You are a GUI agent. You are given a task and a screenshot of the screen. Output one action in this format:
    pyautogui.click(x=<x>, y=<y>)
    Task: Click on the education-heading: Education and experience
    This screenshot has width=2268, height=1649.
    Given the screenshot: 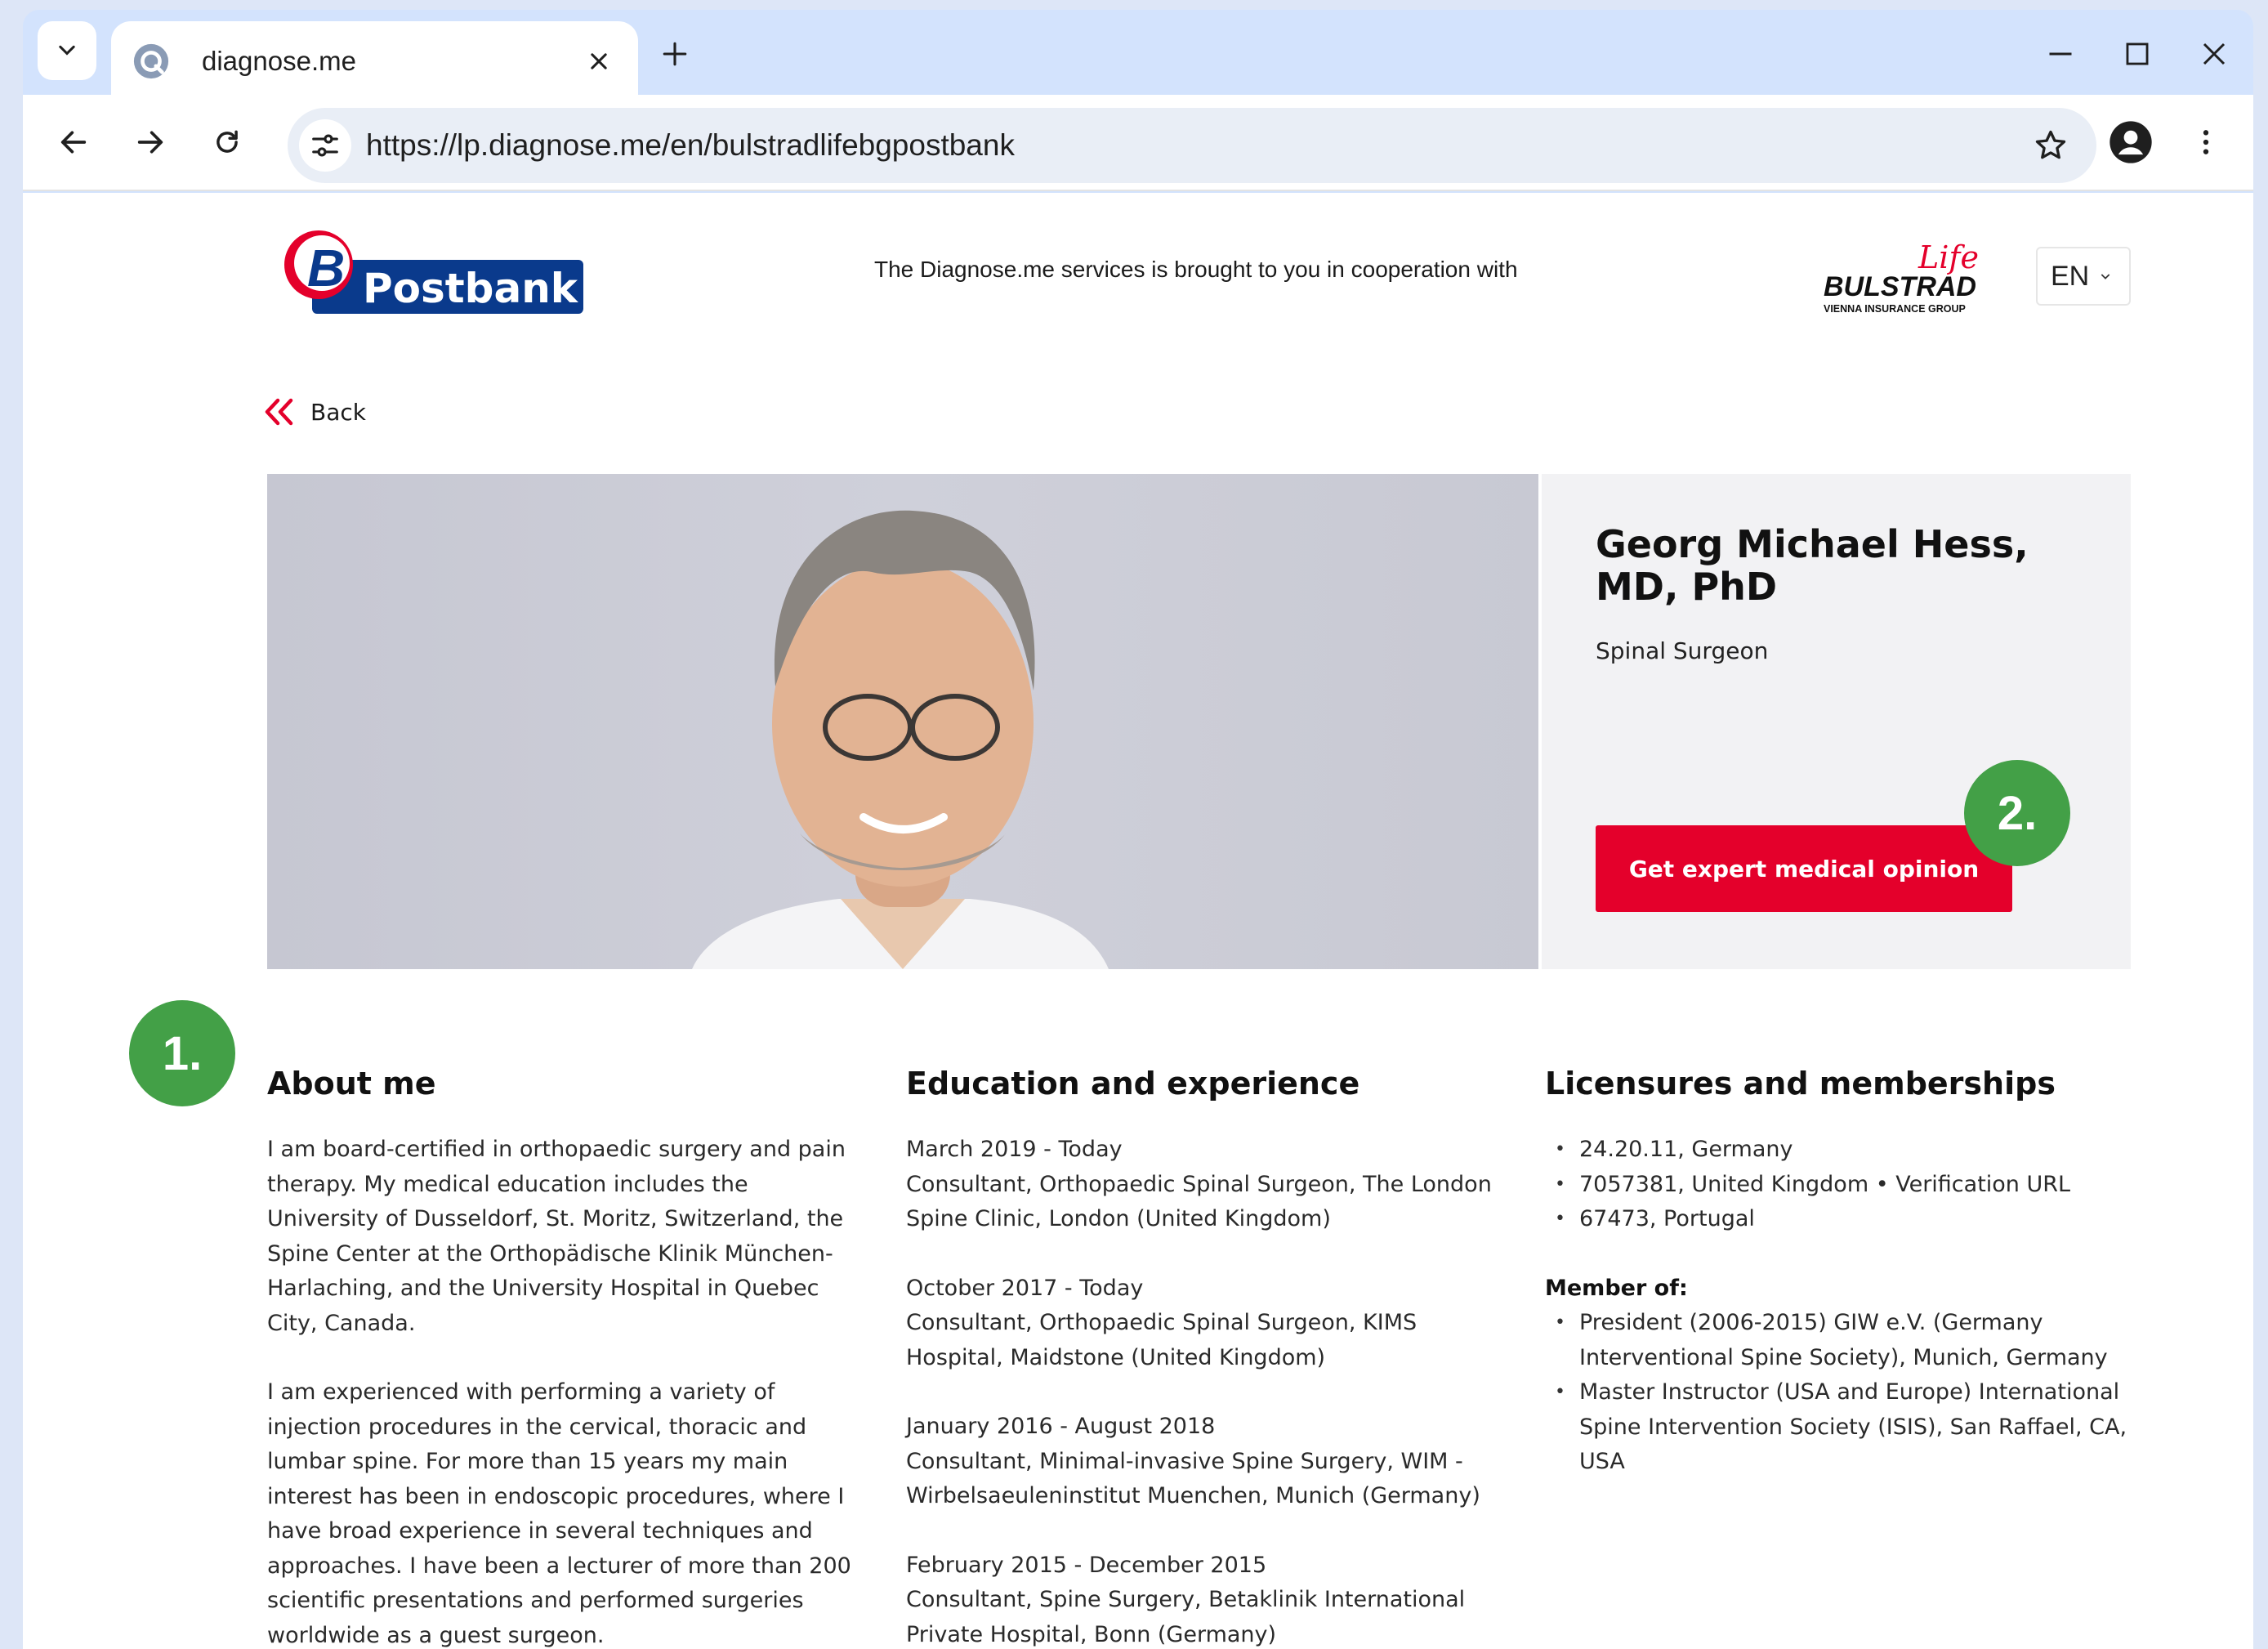 What is the action you would take?
    pyautogui.click(x=1133, y=1084)
    